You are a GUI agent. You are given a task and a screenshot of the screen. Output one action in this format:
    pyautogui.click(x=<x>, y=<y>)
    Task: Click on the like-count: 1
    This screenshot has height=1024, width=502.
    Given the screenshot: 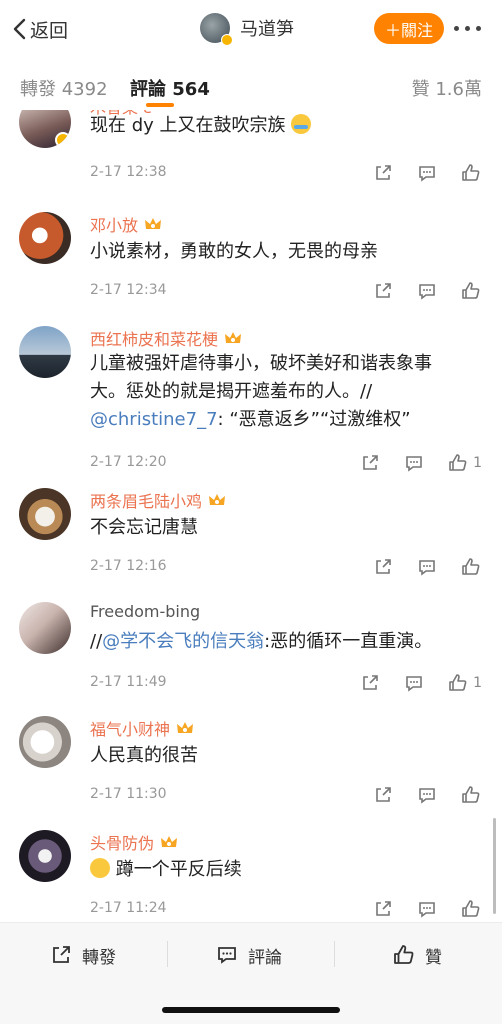 What is the action you would take?
    pyautogui.click(x=477, y=683)
    